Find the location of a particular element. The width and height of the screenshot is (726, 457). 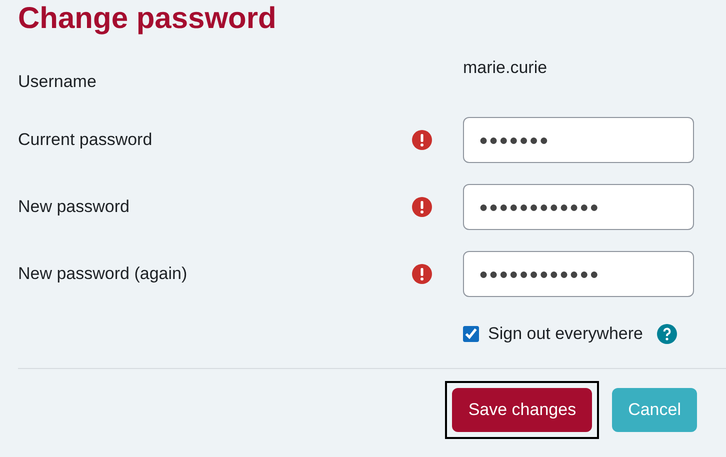

username-value: marie.curie is located at coordinates (505, 68).